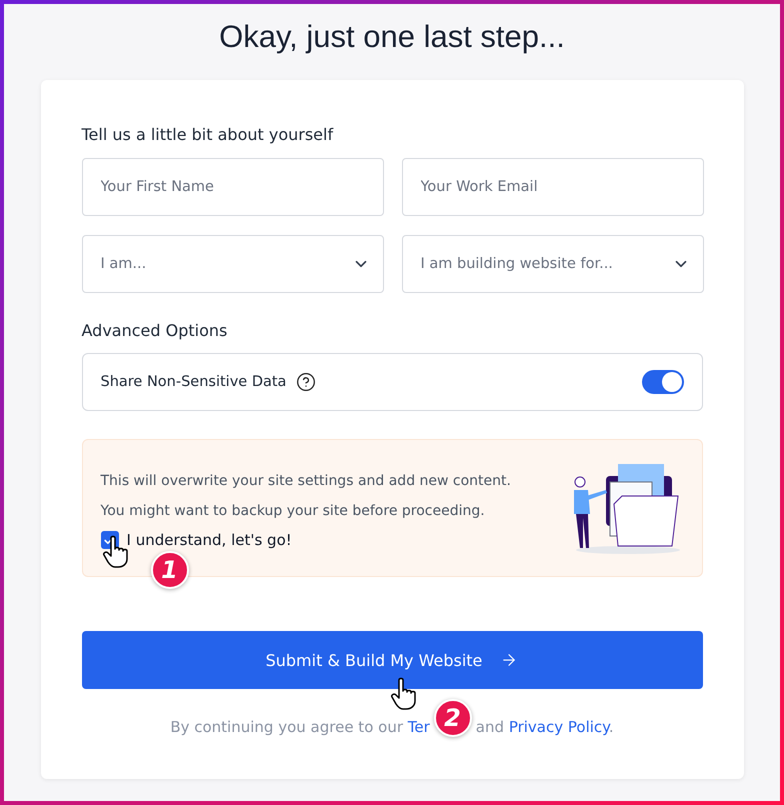 The width and height of the screenshot is (784, 805). Describe the element at coordinates (193, 382) in the screenshot. I see `option-label: Share Non-Sensitive Data` at that location.